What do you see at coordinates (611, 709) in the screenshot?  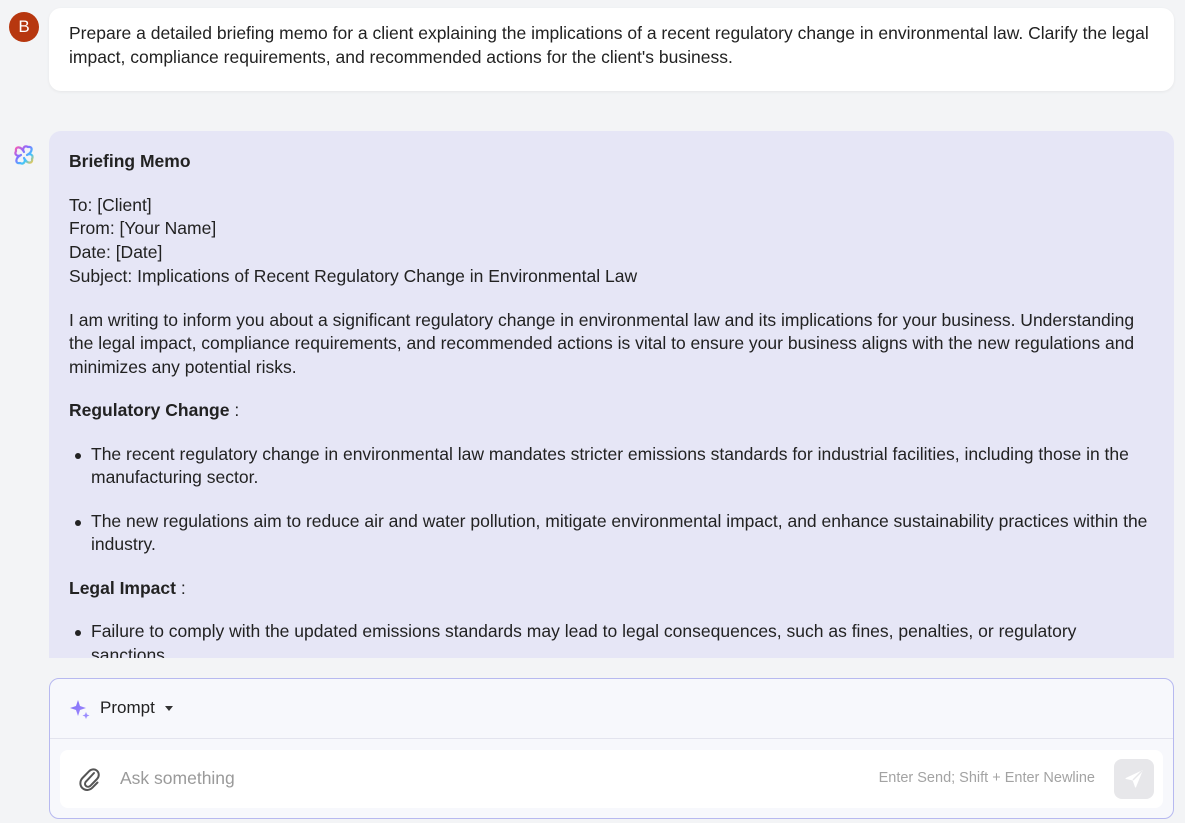 I see `prompt-mode-selector: Prompt` at bounding box center [611, 709].